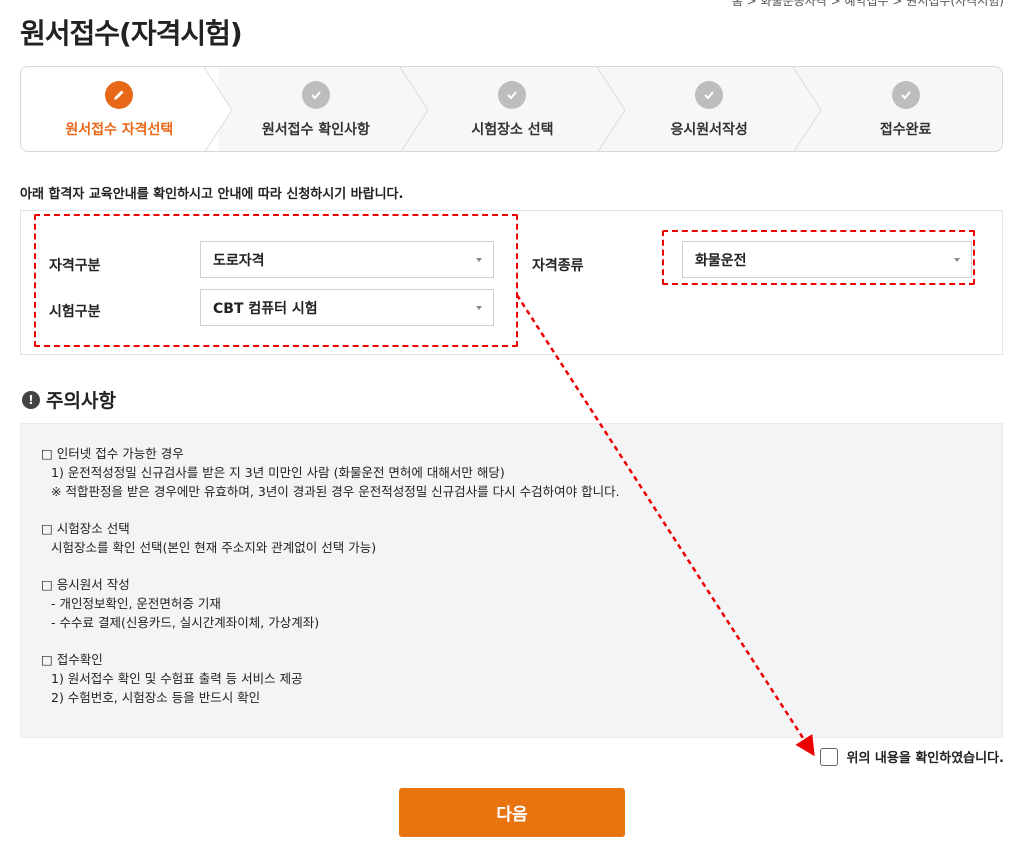  I want to click on confirm-checkbox, so click(829, 756).